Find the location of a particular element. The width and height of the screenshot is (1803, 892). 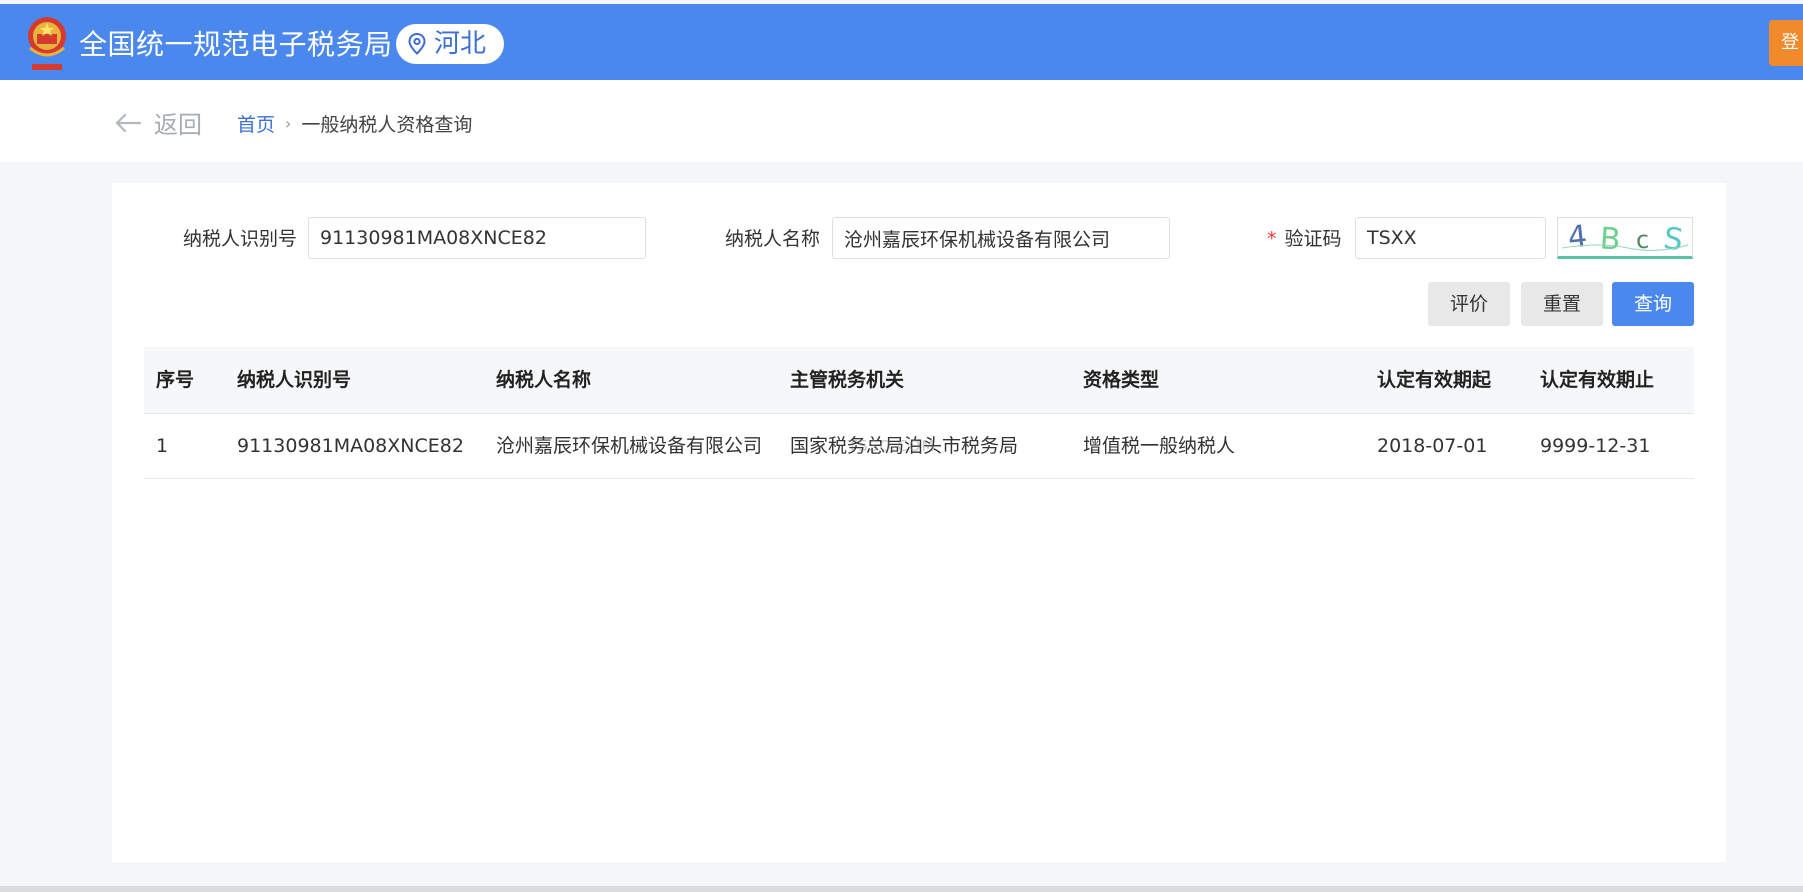

table-cell-valid-from: 2018-07-01 is located at coordinates (1432, 446).